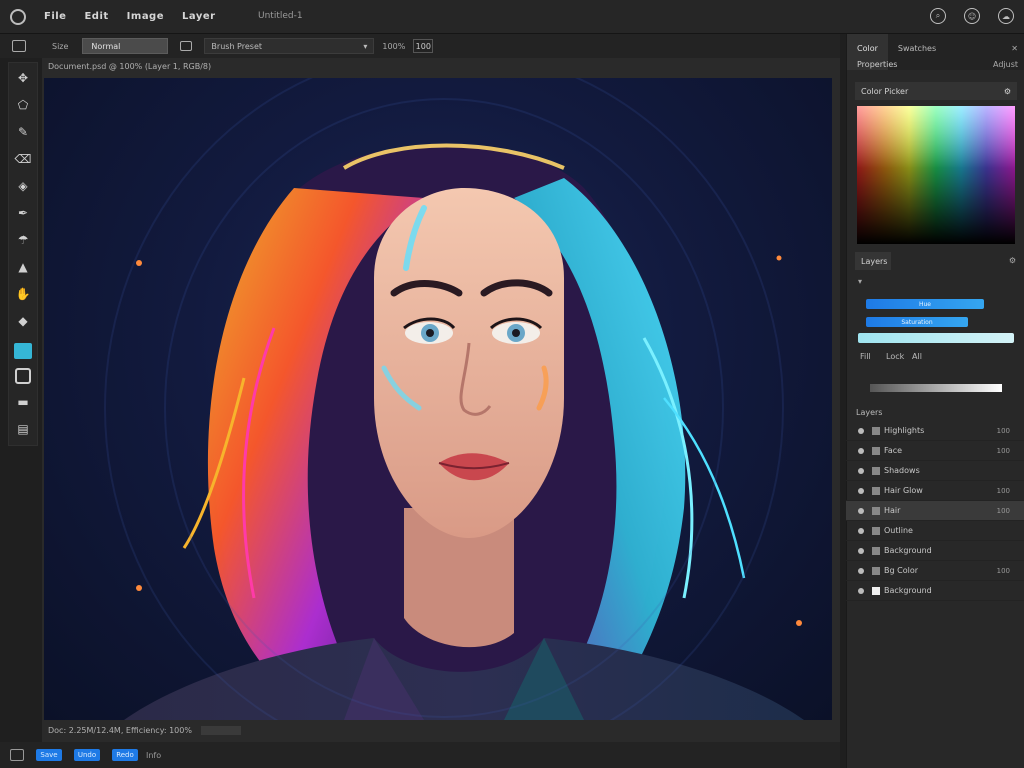  What do you see at coordinates (23, 429) in the screenshot?
I see `screen-mode-icon: ▤` at bounding box center [23, 429].